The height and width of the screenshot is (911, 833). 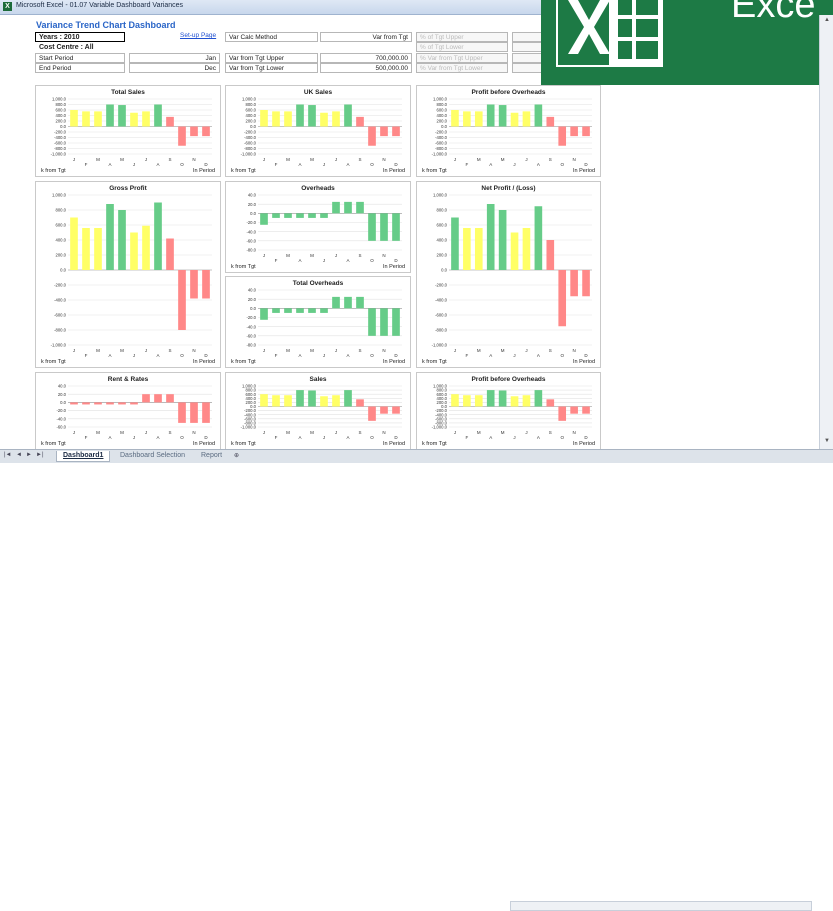 I want to click on end-period-value: Dec, so click(x=174, y=68).